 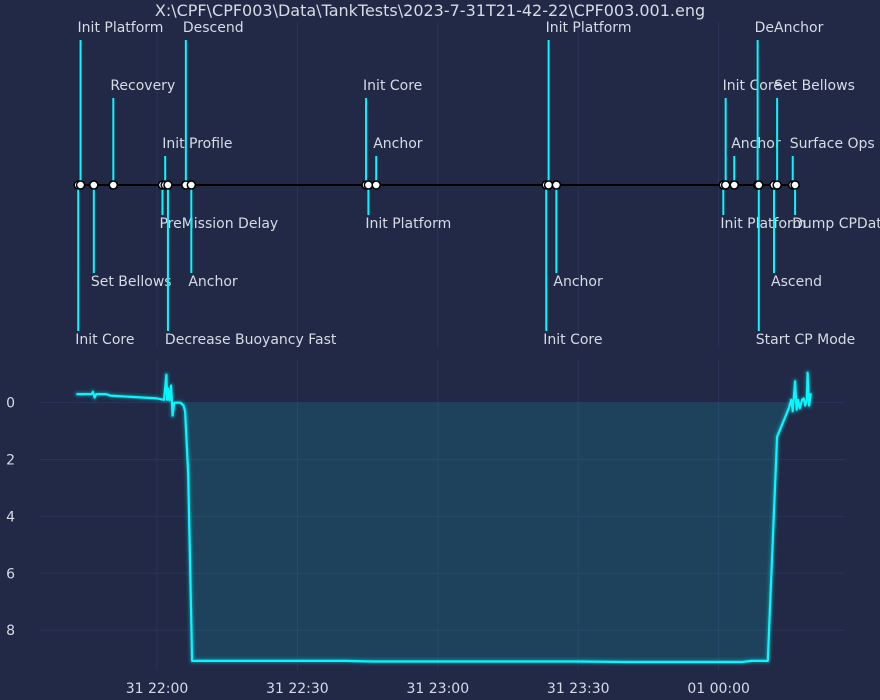 I want to click on timeline-event-label: Init Profile, so click(x=197, y=144).